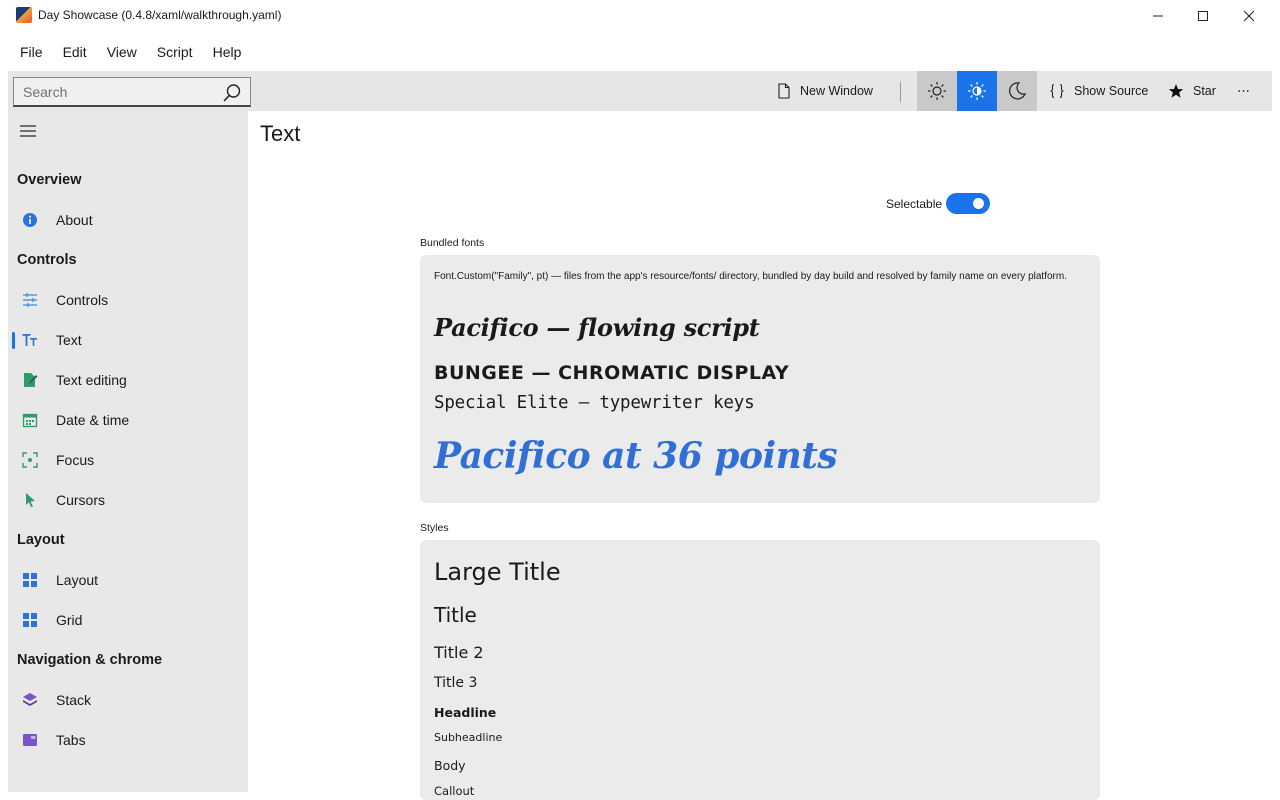 This screenshot has width=1280, height=800. I want to click on moon-icon, so click(1018, 91).